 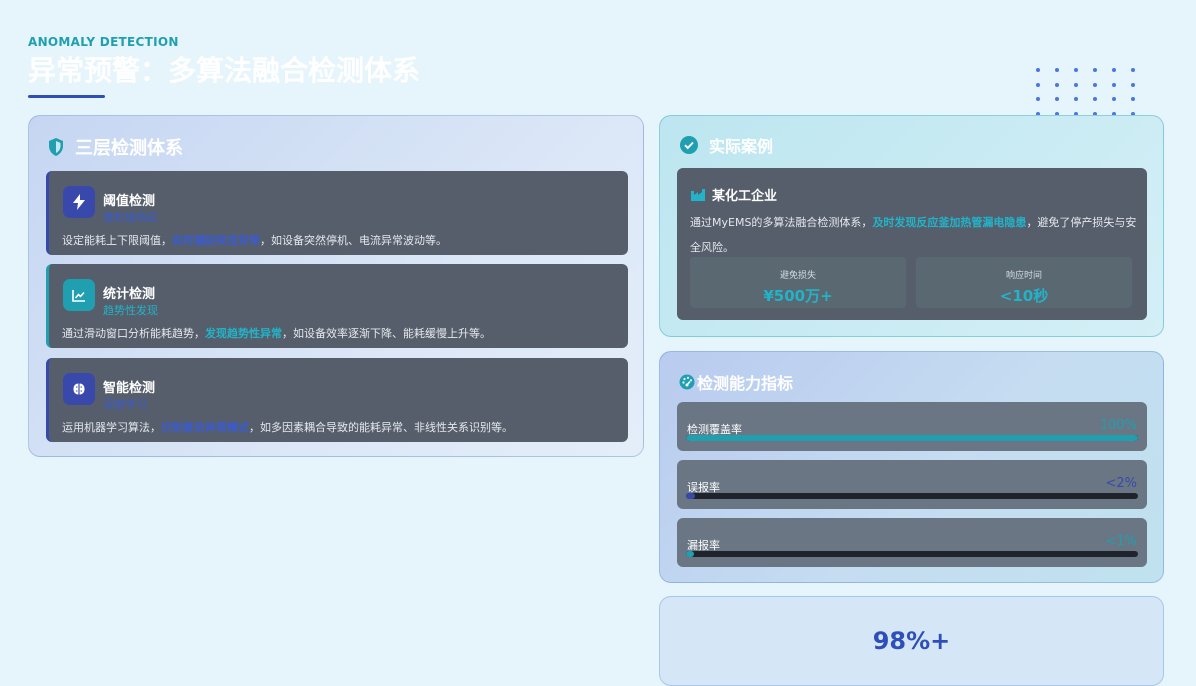 I want to click on brain-icon, so click(x=79, y=389).